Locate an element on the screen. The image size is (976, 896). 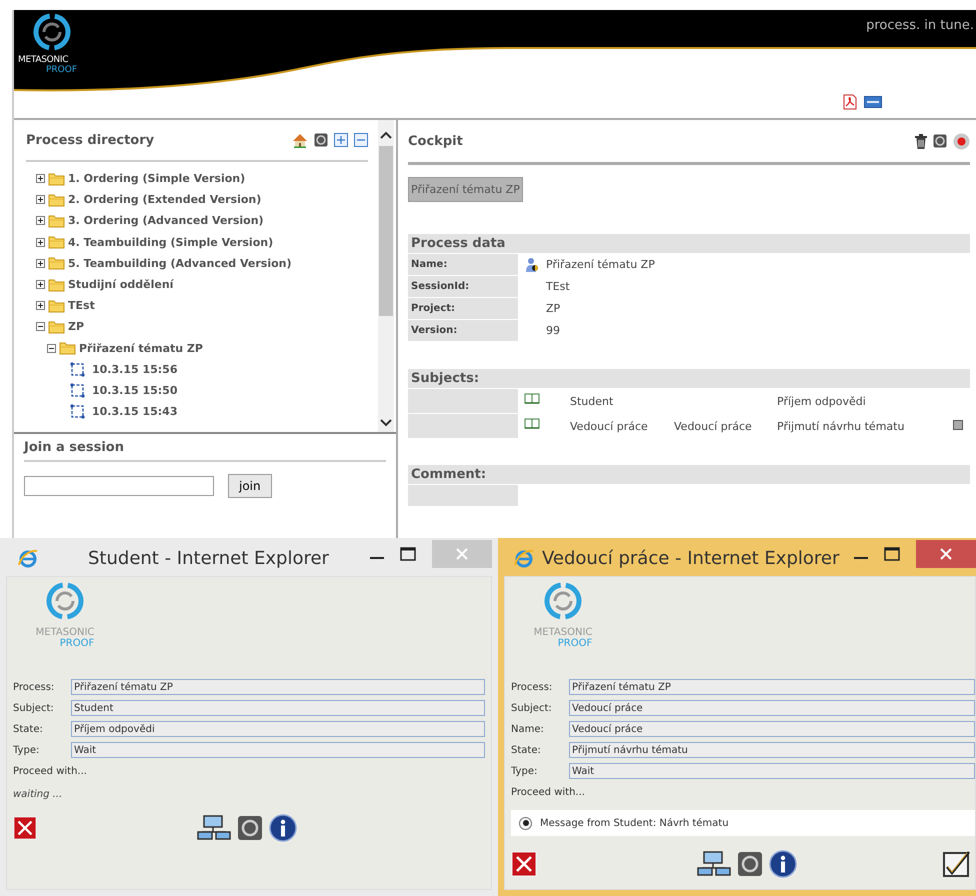
tree-item: Přiřazení tématu ZP is located at coordinates (141, 348).